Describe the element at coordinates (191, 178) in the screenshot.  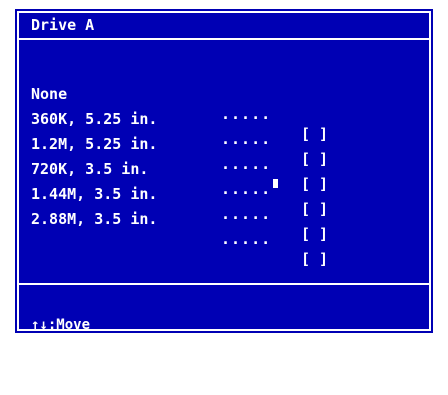
I see `option-720k: 720K, 3.5 in. ..... [ ]` at that location.